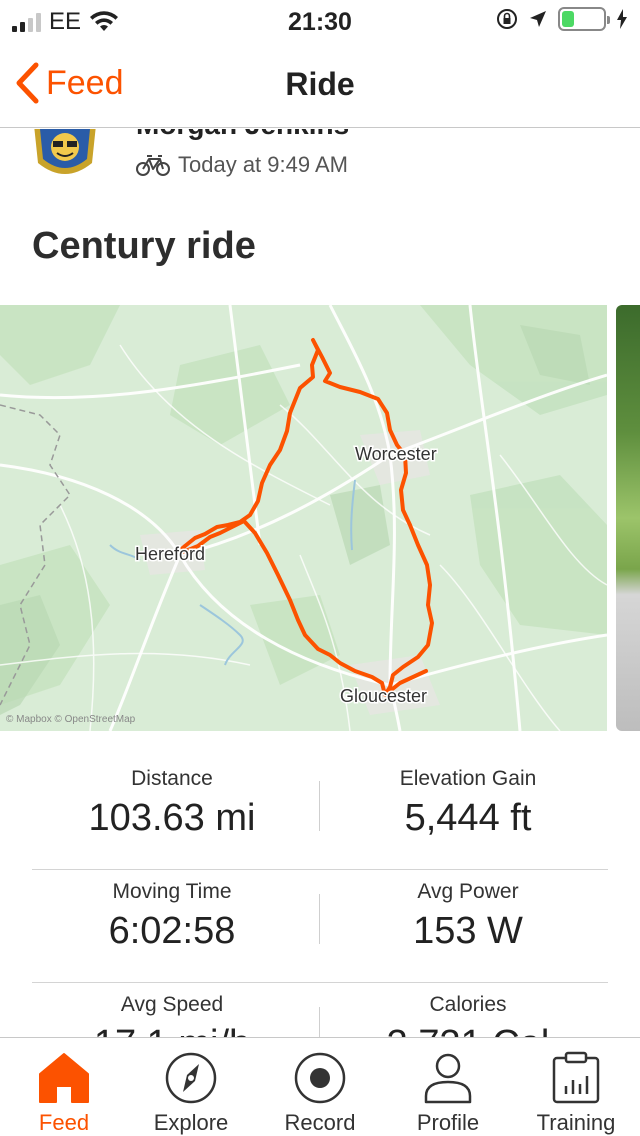  I want to click on tab-bar: Feed Explore Record Profile Training, so click(320, 1086).